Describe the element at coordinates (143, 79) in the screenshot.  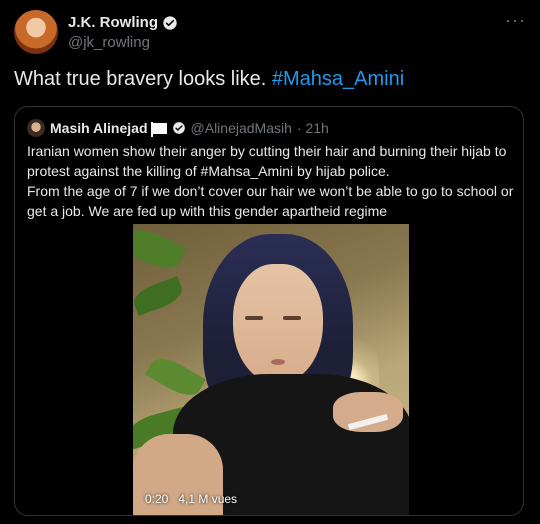
I see `tweet-body: What true bravery looks like.` at that location.